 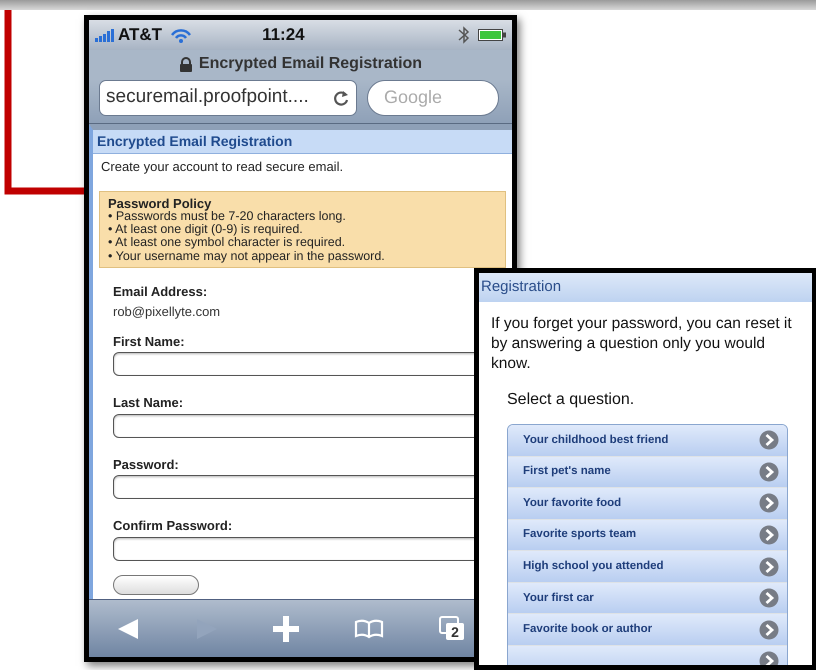 What do you see at coordinates (647, 598) in the screenshot?
I see `question-item: Your first car` at bounding box center [647, 598].